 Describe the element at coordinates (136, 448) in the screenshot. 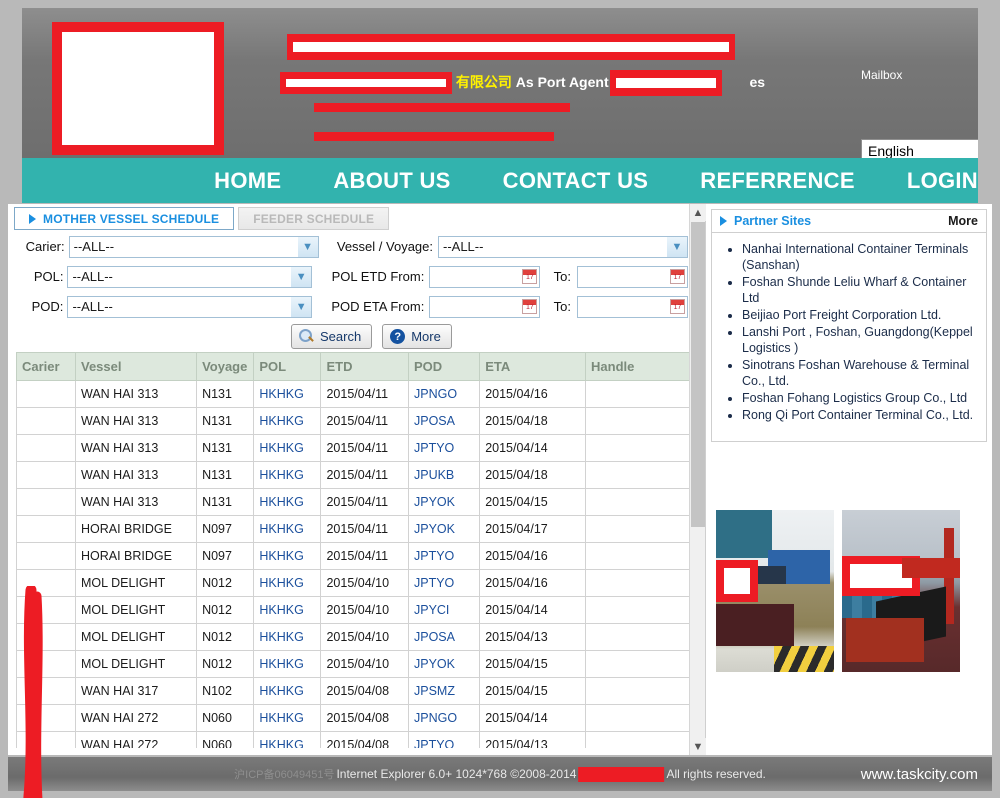

I see `cell-vessel: WAN HAI 313` at that location.